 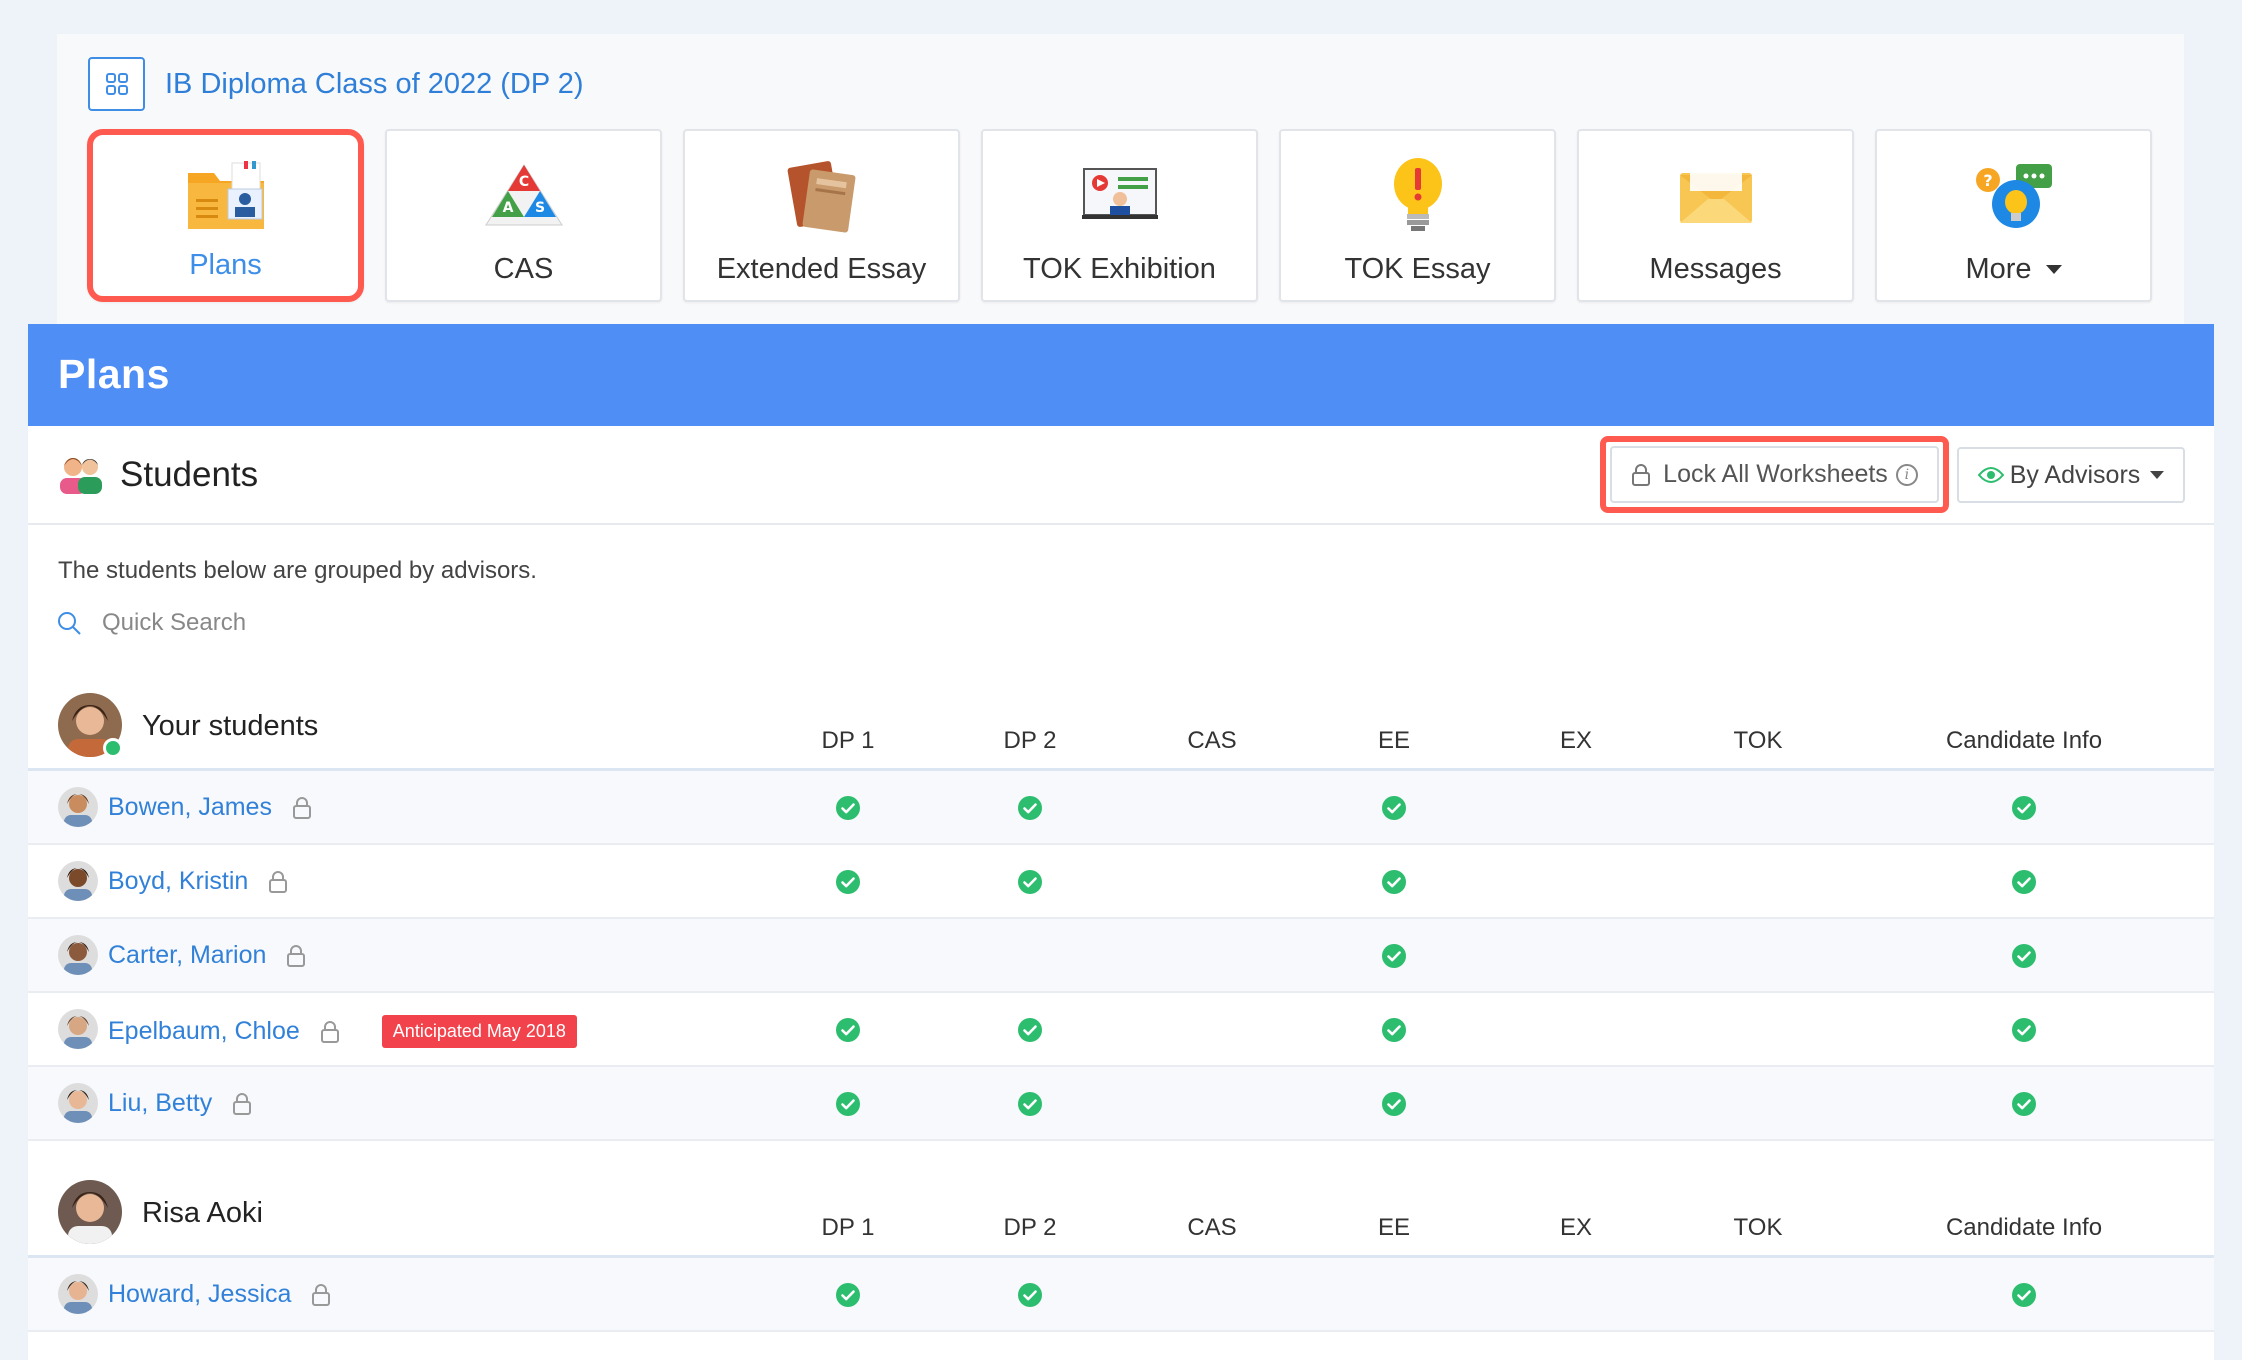 What do you see at coordinates (1121, 375) in the screenshot?
I see `plans-header: Plans` at bounding box center [1121, 375].